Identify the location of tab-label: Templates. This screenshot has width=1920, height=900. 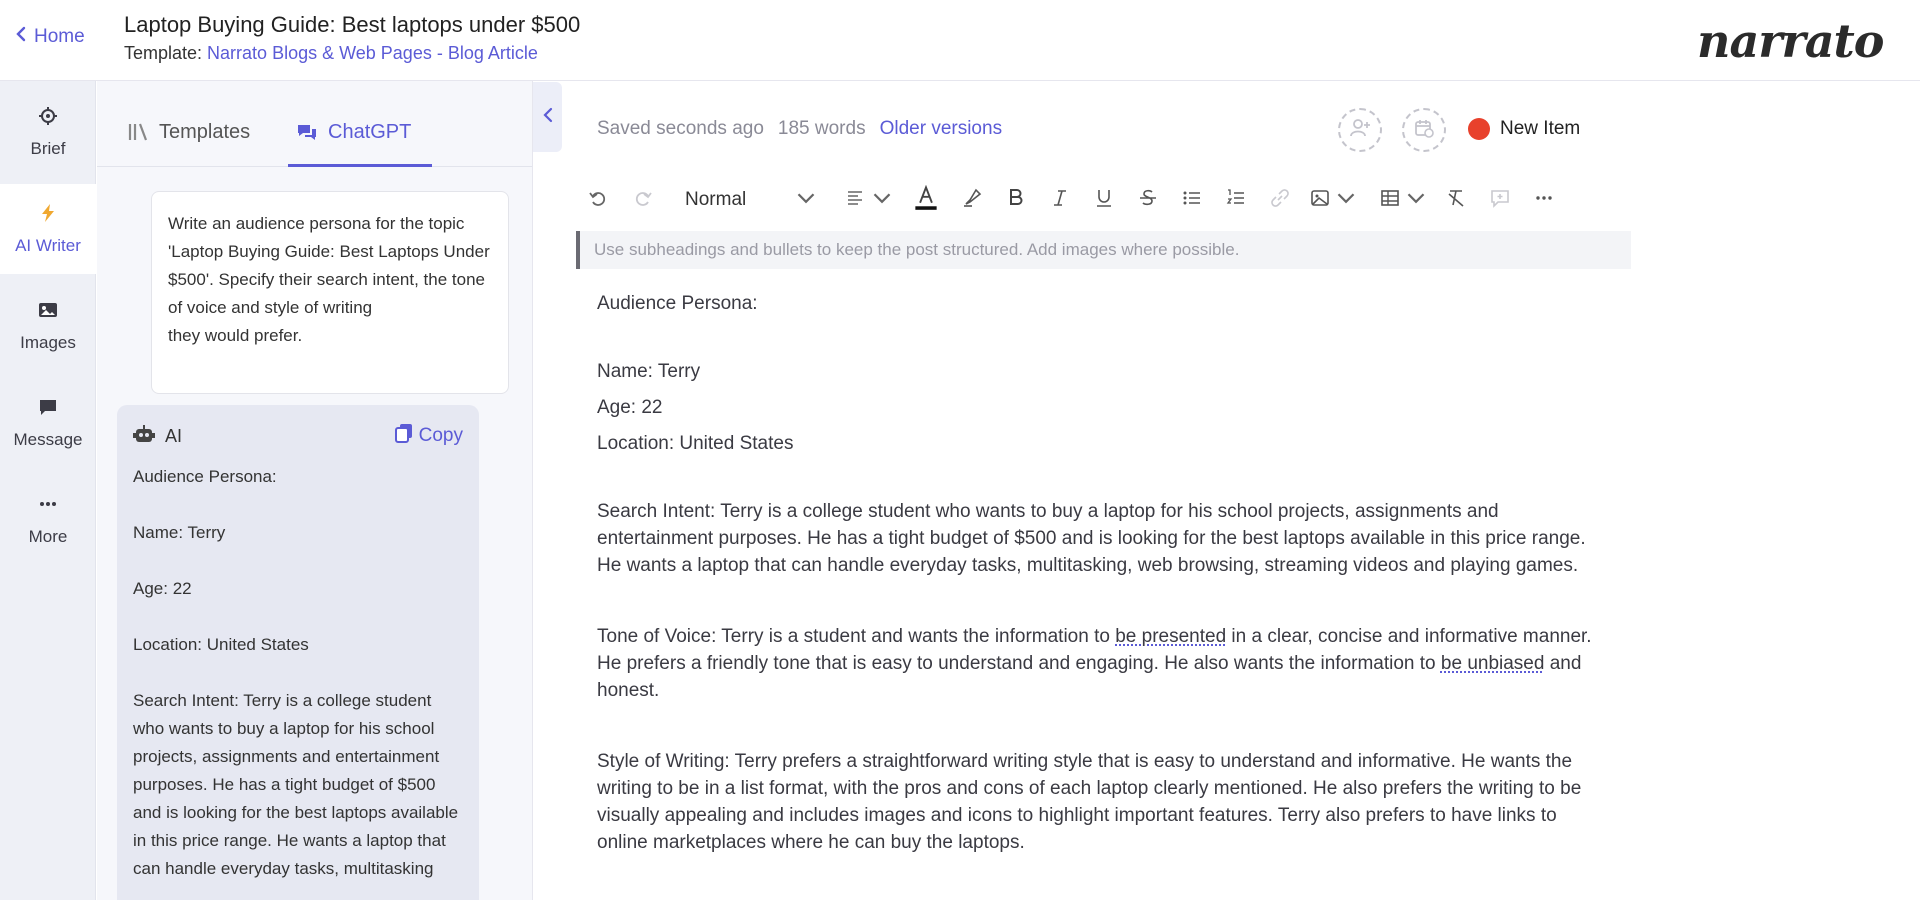
(205, 132).